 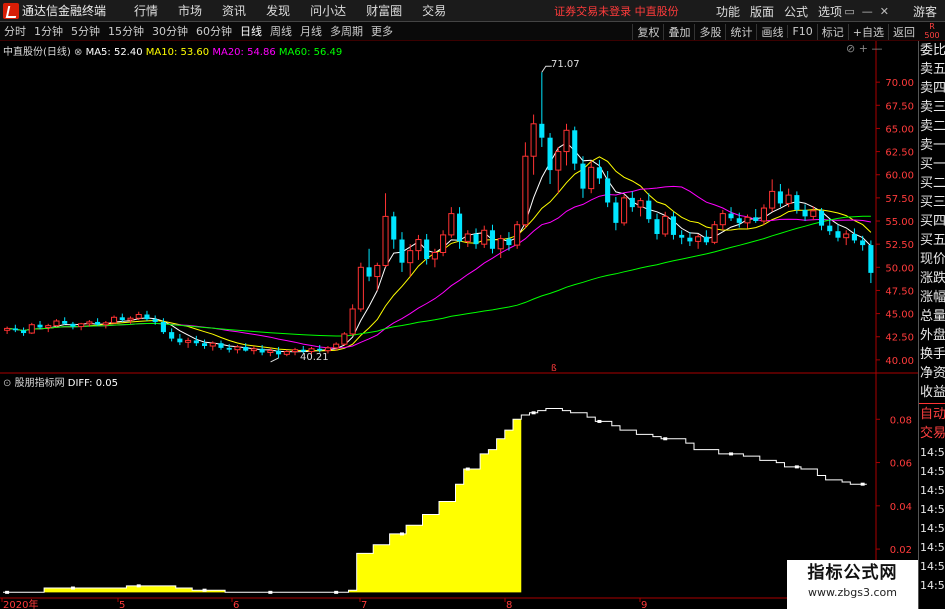 What do you see at coordinates (616, 11) in the screenshot?
I see `trade-login-notice: 证券交易未登录 中直股份` at bounding box center [616, 11].